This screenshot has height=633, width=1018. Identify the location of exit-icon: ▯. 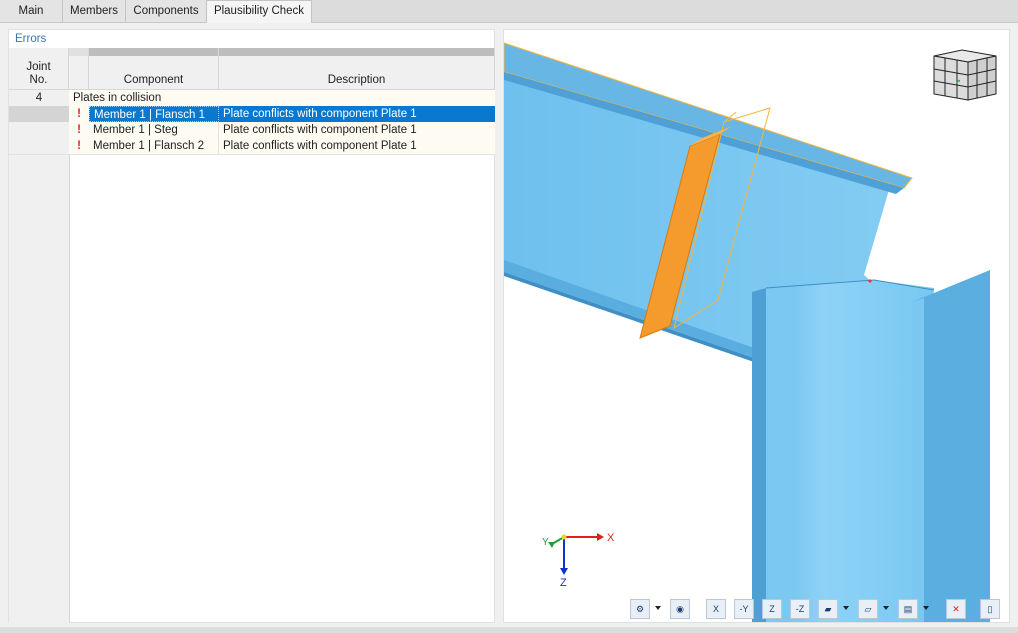
(990, 609).